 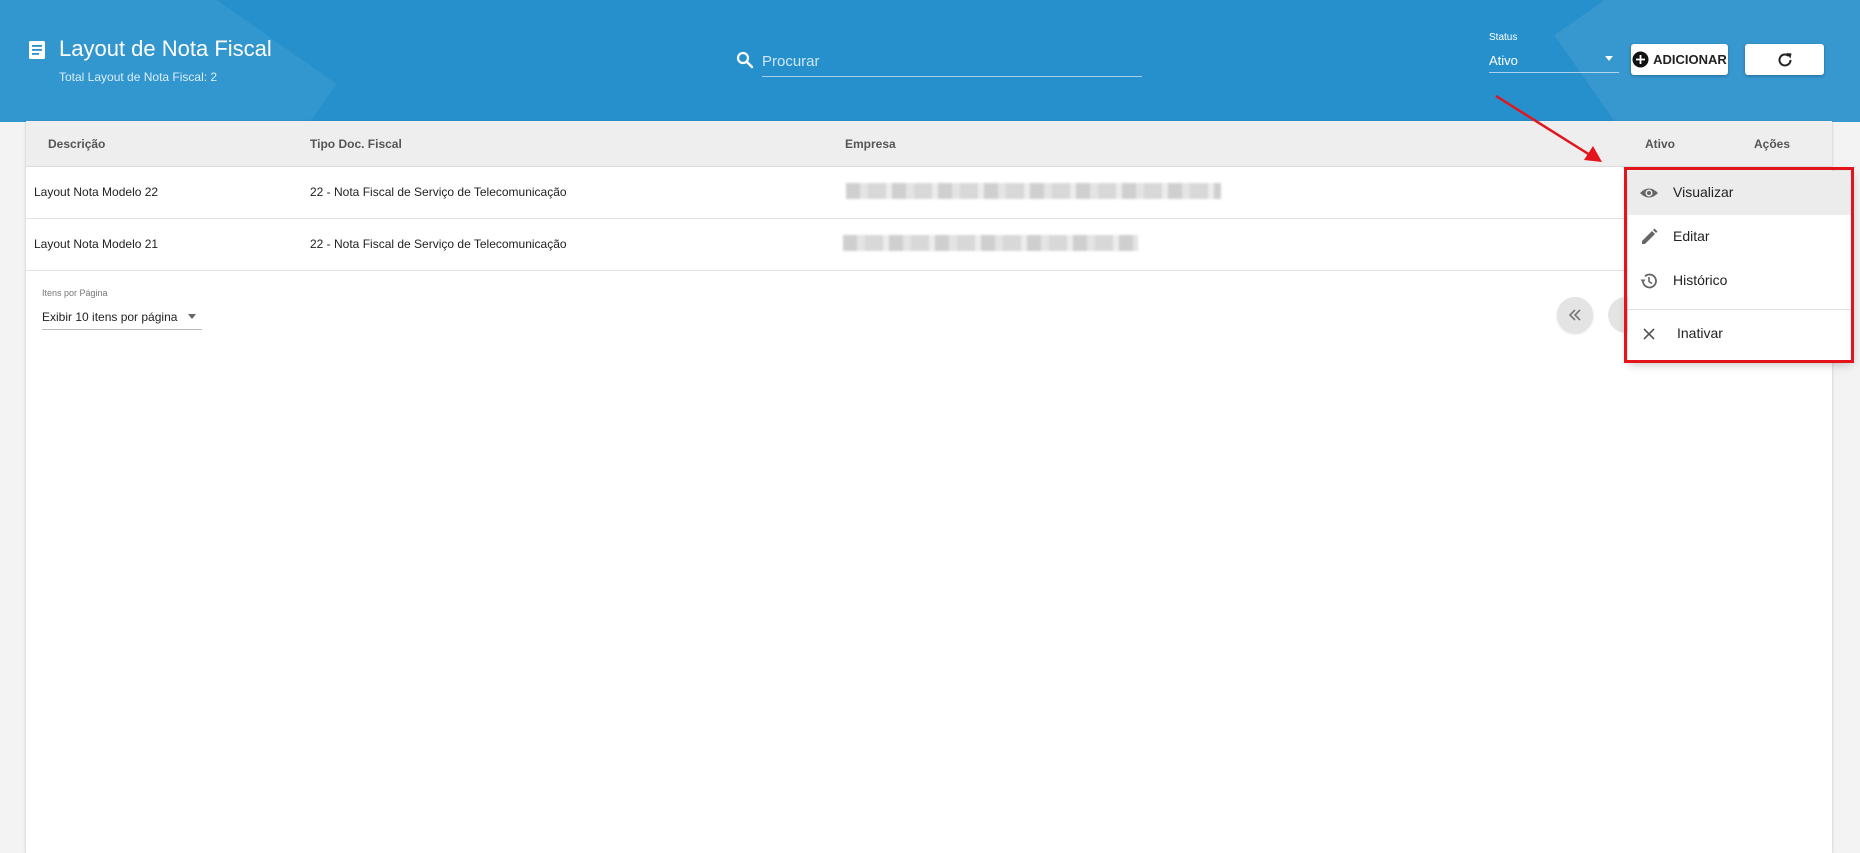 I want to click on add-button-label: ADICIONAR, so click(x=1690, y=59).